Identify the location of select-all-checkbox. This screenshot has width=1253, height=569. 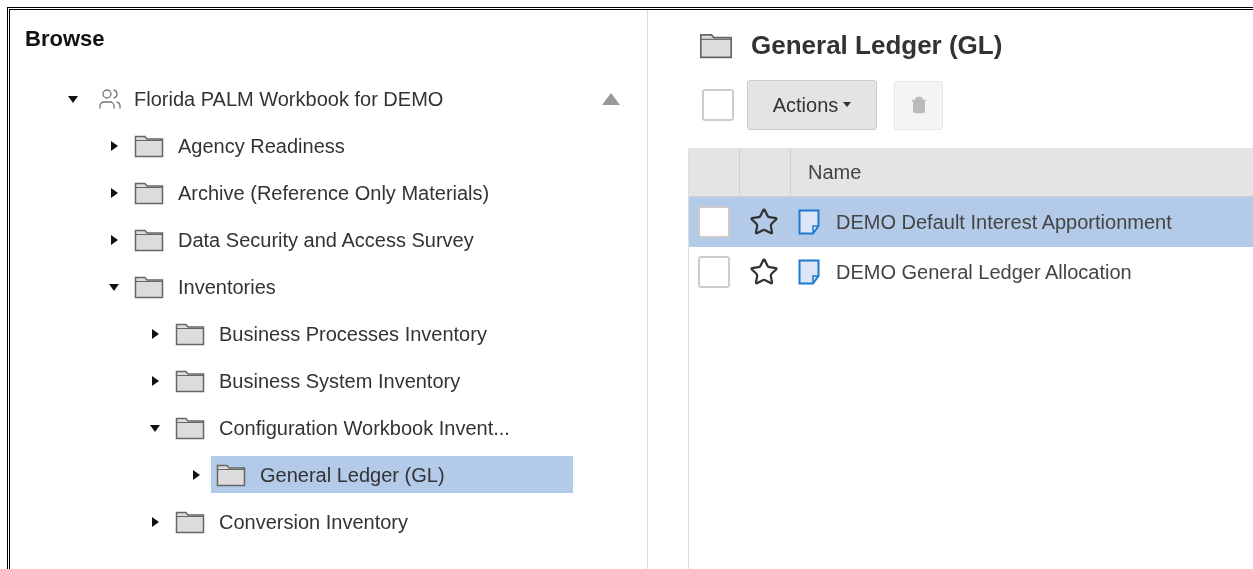
(718, 105).